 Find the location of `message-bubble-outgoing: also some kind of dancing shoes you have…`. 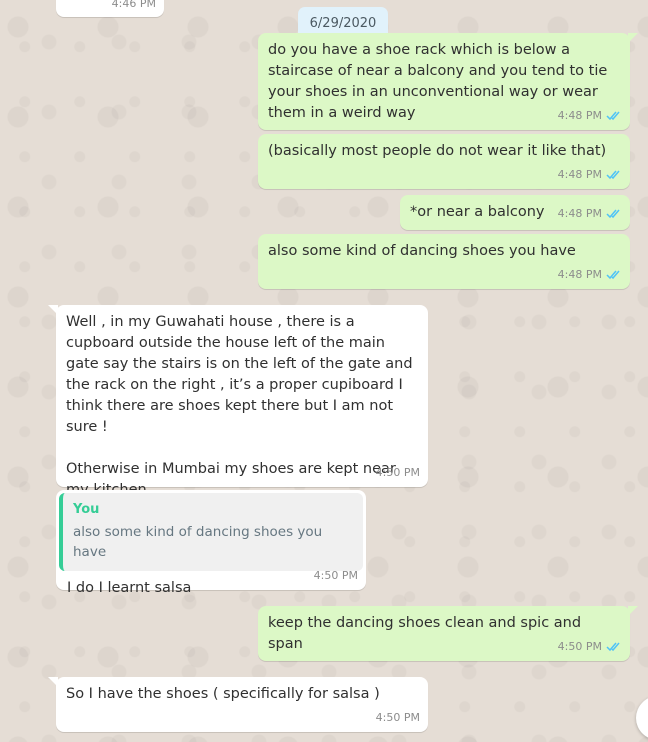

message-bubble-outgoing: also some kind of dancing shoes you have… is located at coordinates (444, 261).